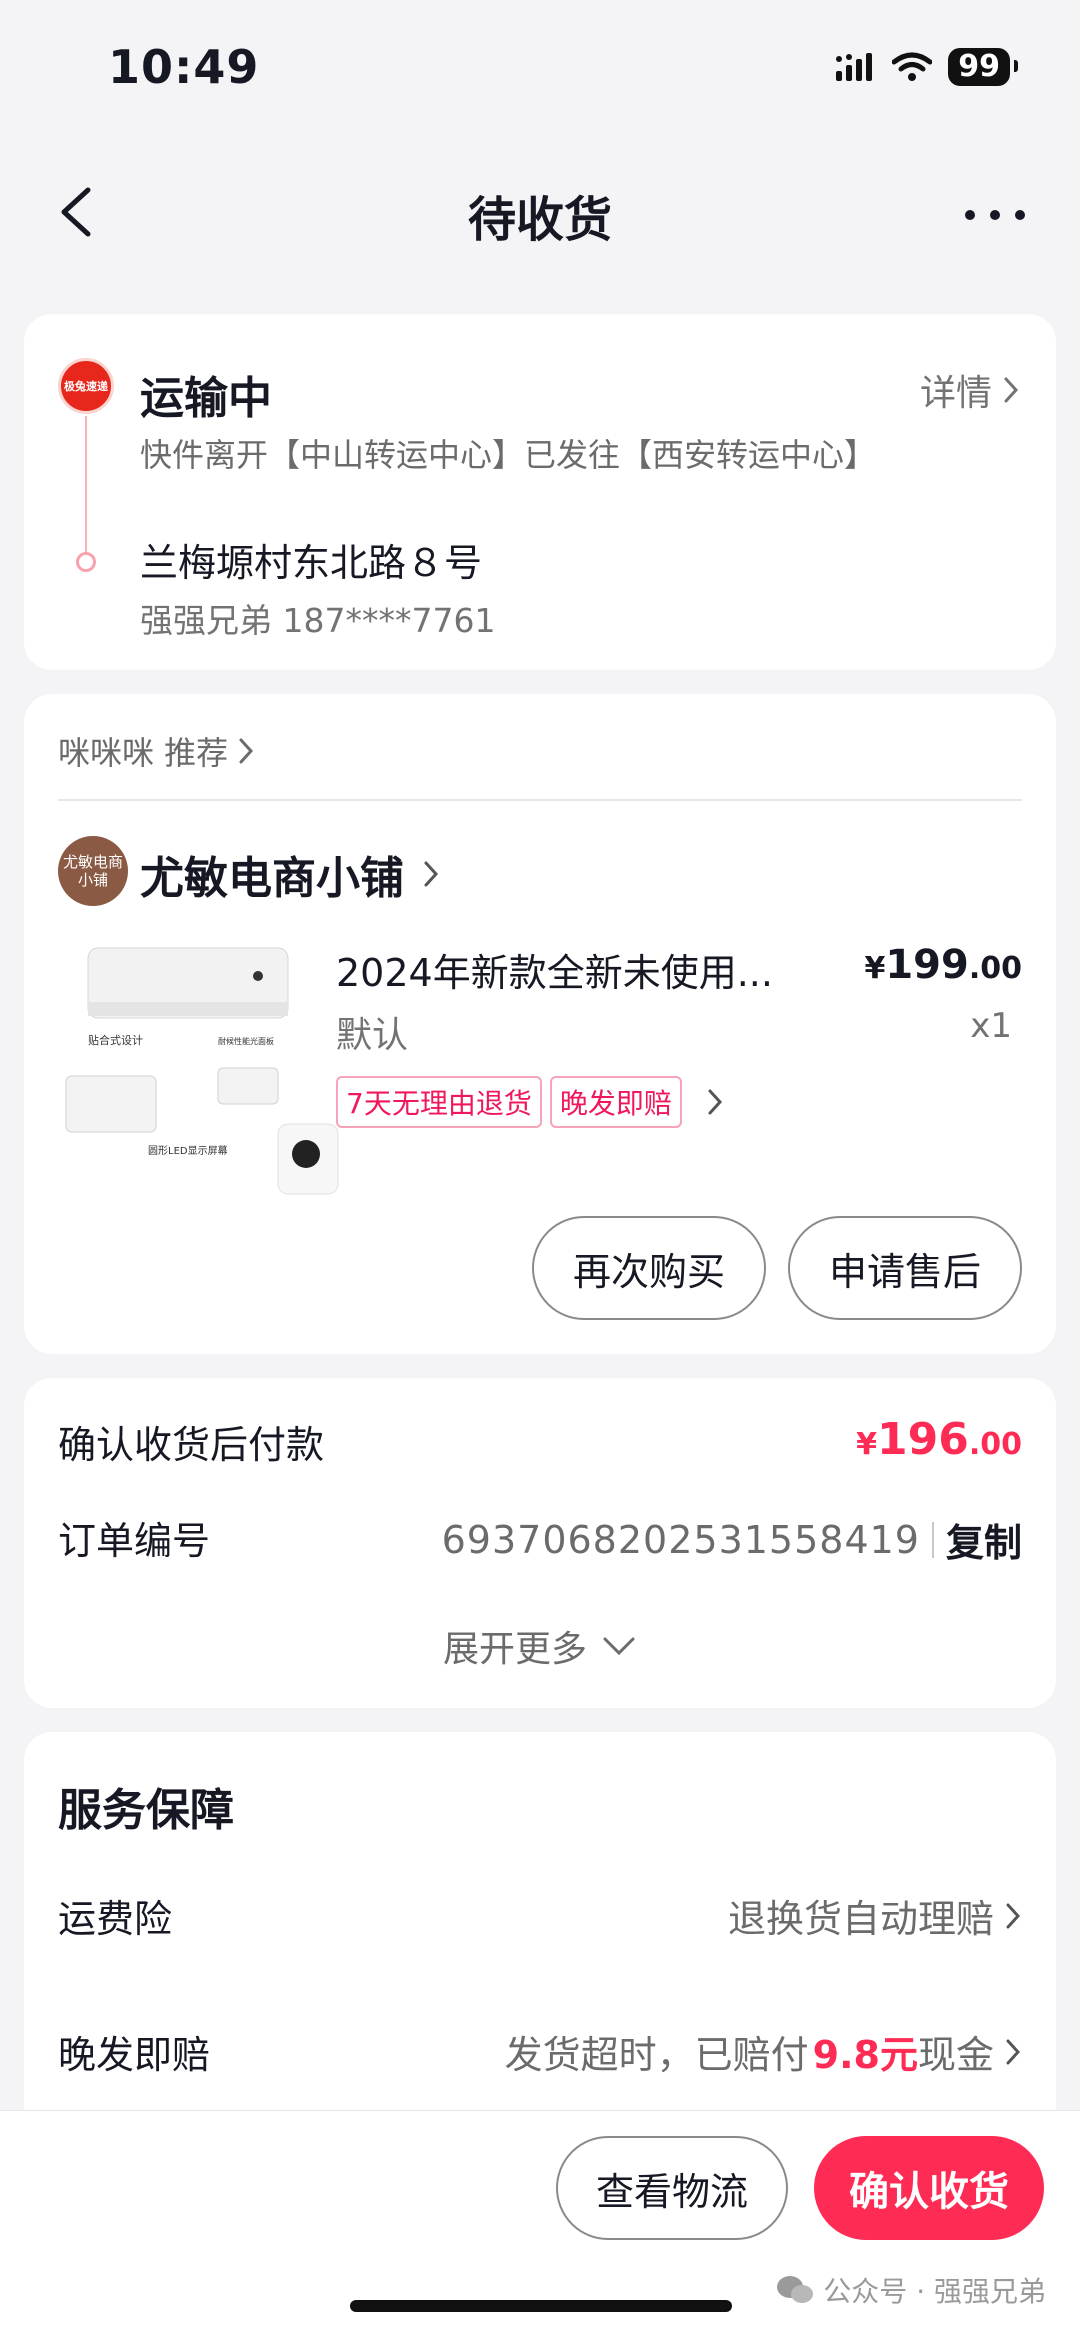  What do you see at coordinates (866, 1444) in the screenshot?
I see `amount-currency: ¥` at bounding box center [866, 1444].